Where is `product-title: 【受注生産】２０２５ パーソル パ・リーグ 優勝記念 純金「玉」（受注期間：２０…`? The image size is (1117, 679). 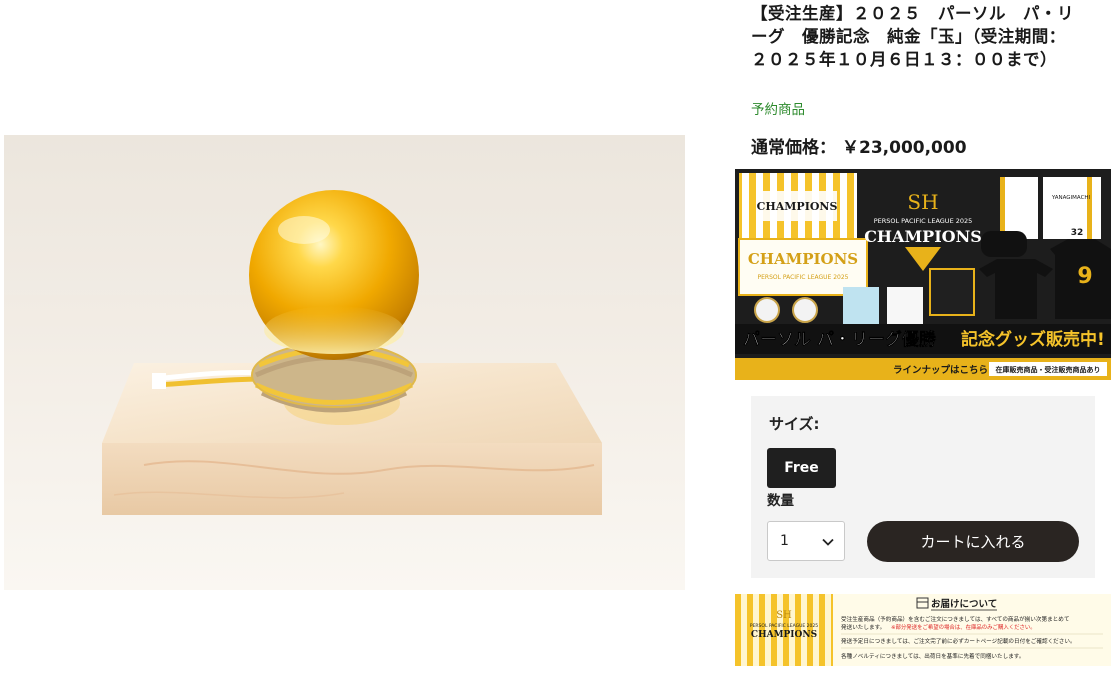 product-title: 【受注生産】２０２５ パーソル パ・リーグ 優勝記念 純金「玉」（受注期間：２０… is located at coordinates (912, 36).